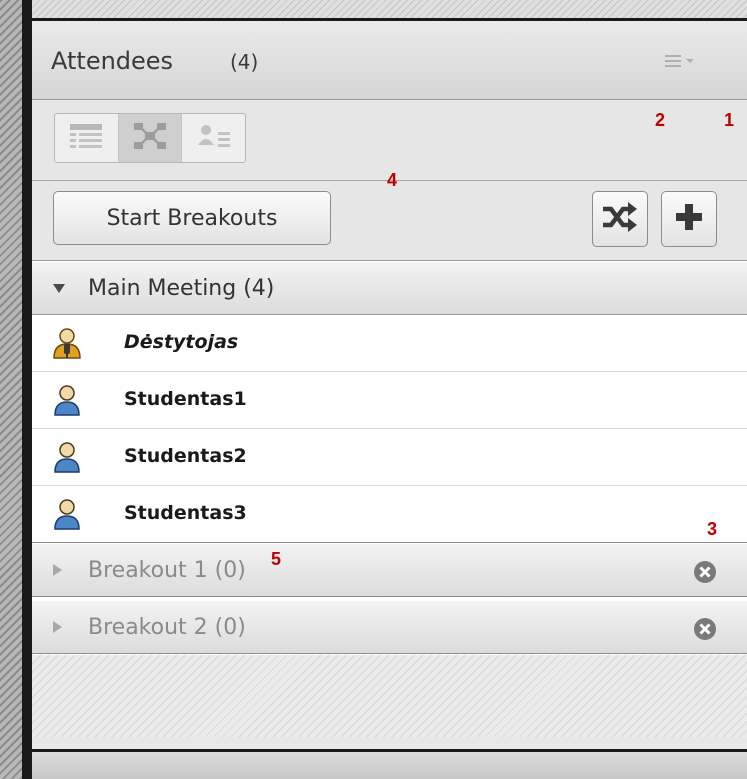 This screenshot has height=779, width=747. What do you see at coordinates (389, 60) in the screenshot?
I see `pod-header: Attendees (4)` at bounding box center [389, 60].